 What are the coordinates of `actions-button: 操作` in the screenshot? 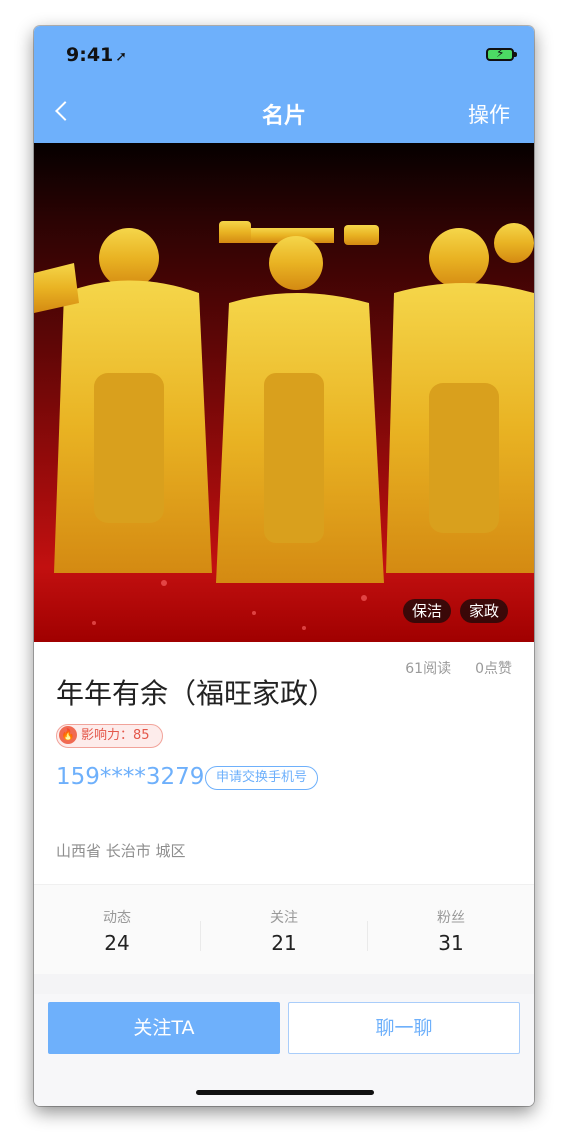 It's located at (489, 114).